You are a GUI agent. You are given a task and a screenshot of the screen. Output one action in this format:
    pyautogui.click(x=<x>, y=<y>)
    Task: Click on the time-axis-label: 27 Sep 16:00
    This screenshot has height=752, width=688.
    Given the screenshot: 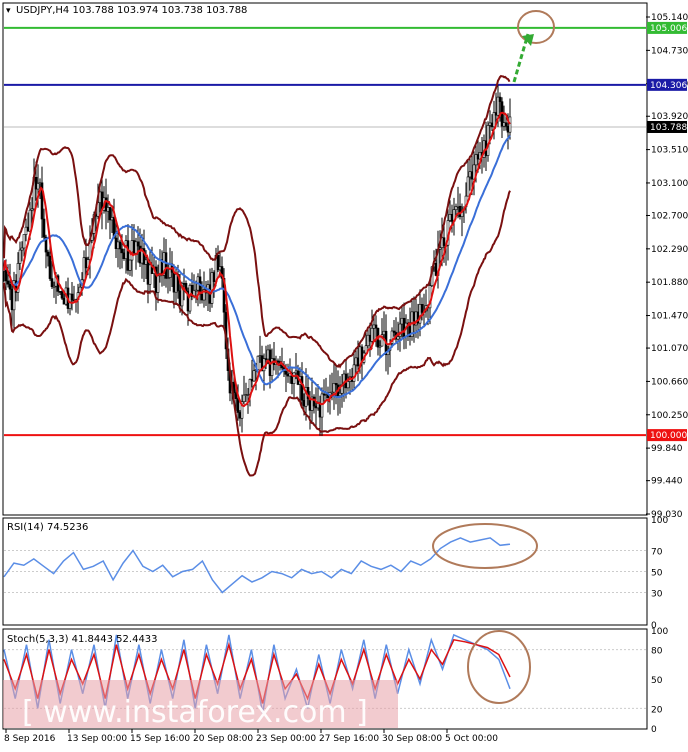 What is the action you would take?
    pyautogui.click(x=349, y=739)
    